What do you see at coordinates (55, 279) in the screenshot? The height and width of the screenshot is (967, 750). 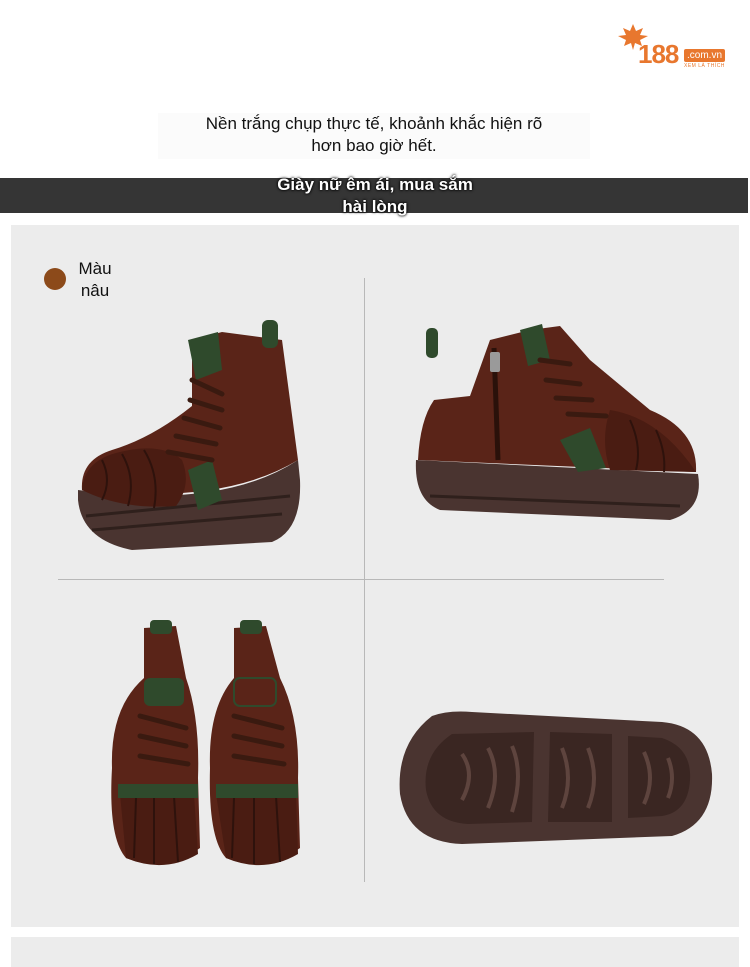 I see `color-swatch-brown` at bounding box center [55, 279].